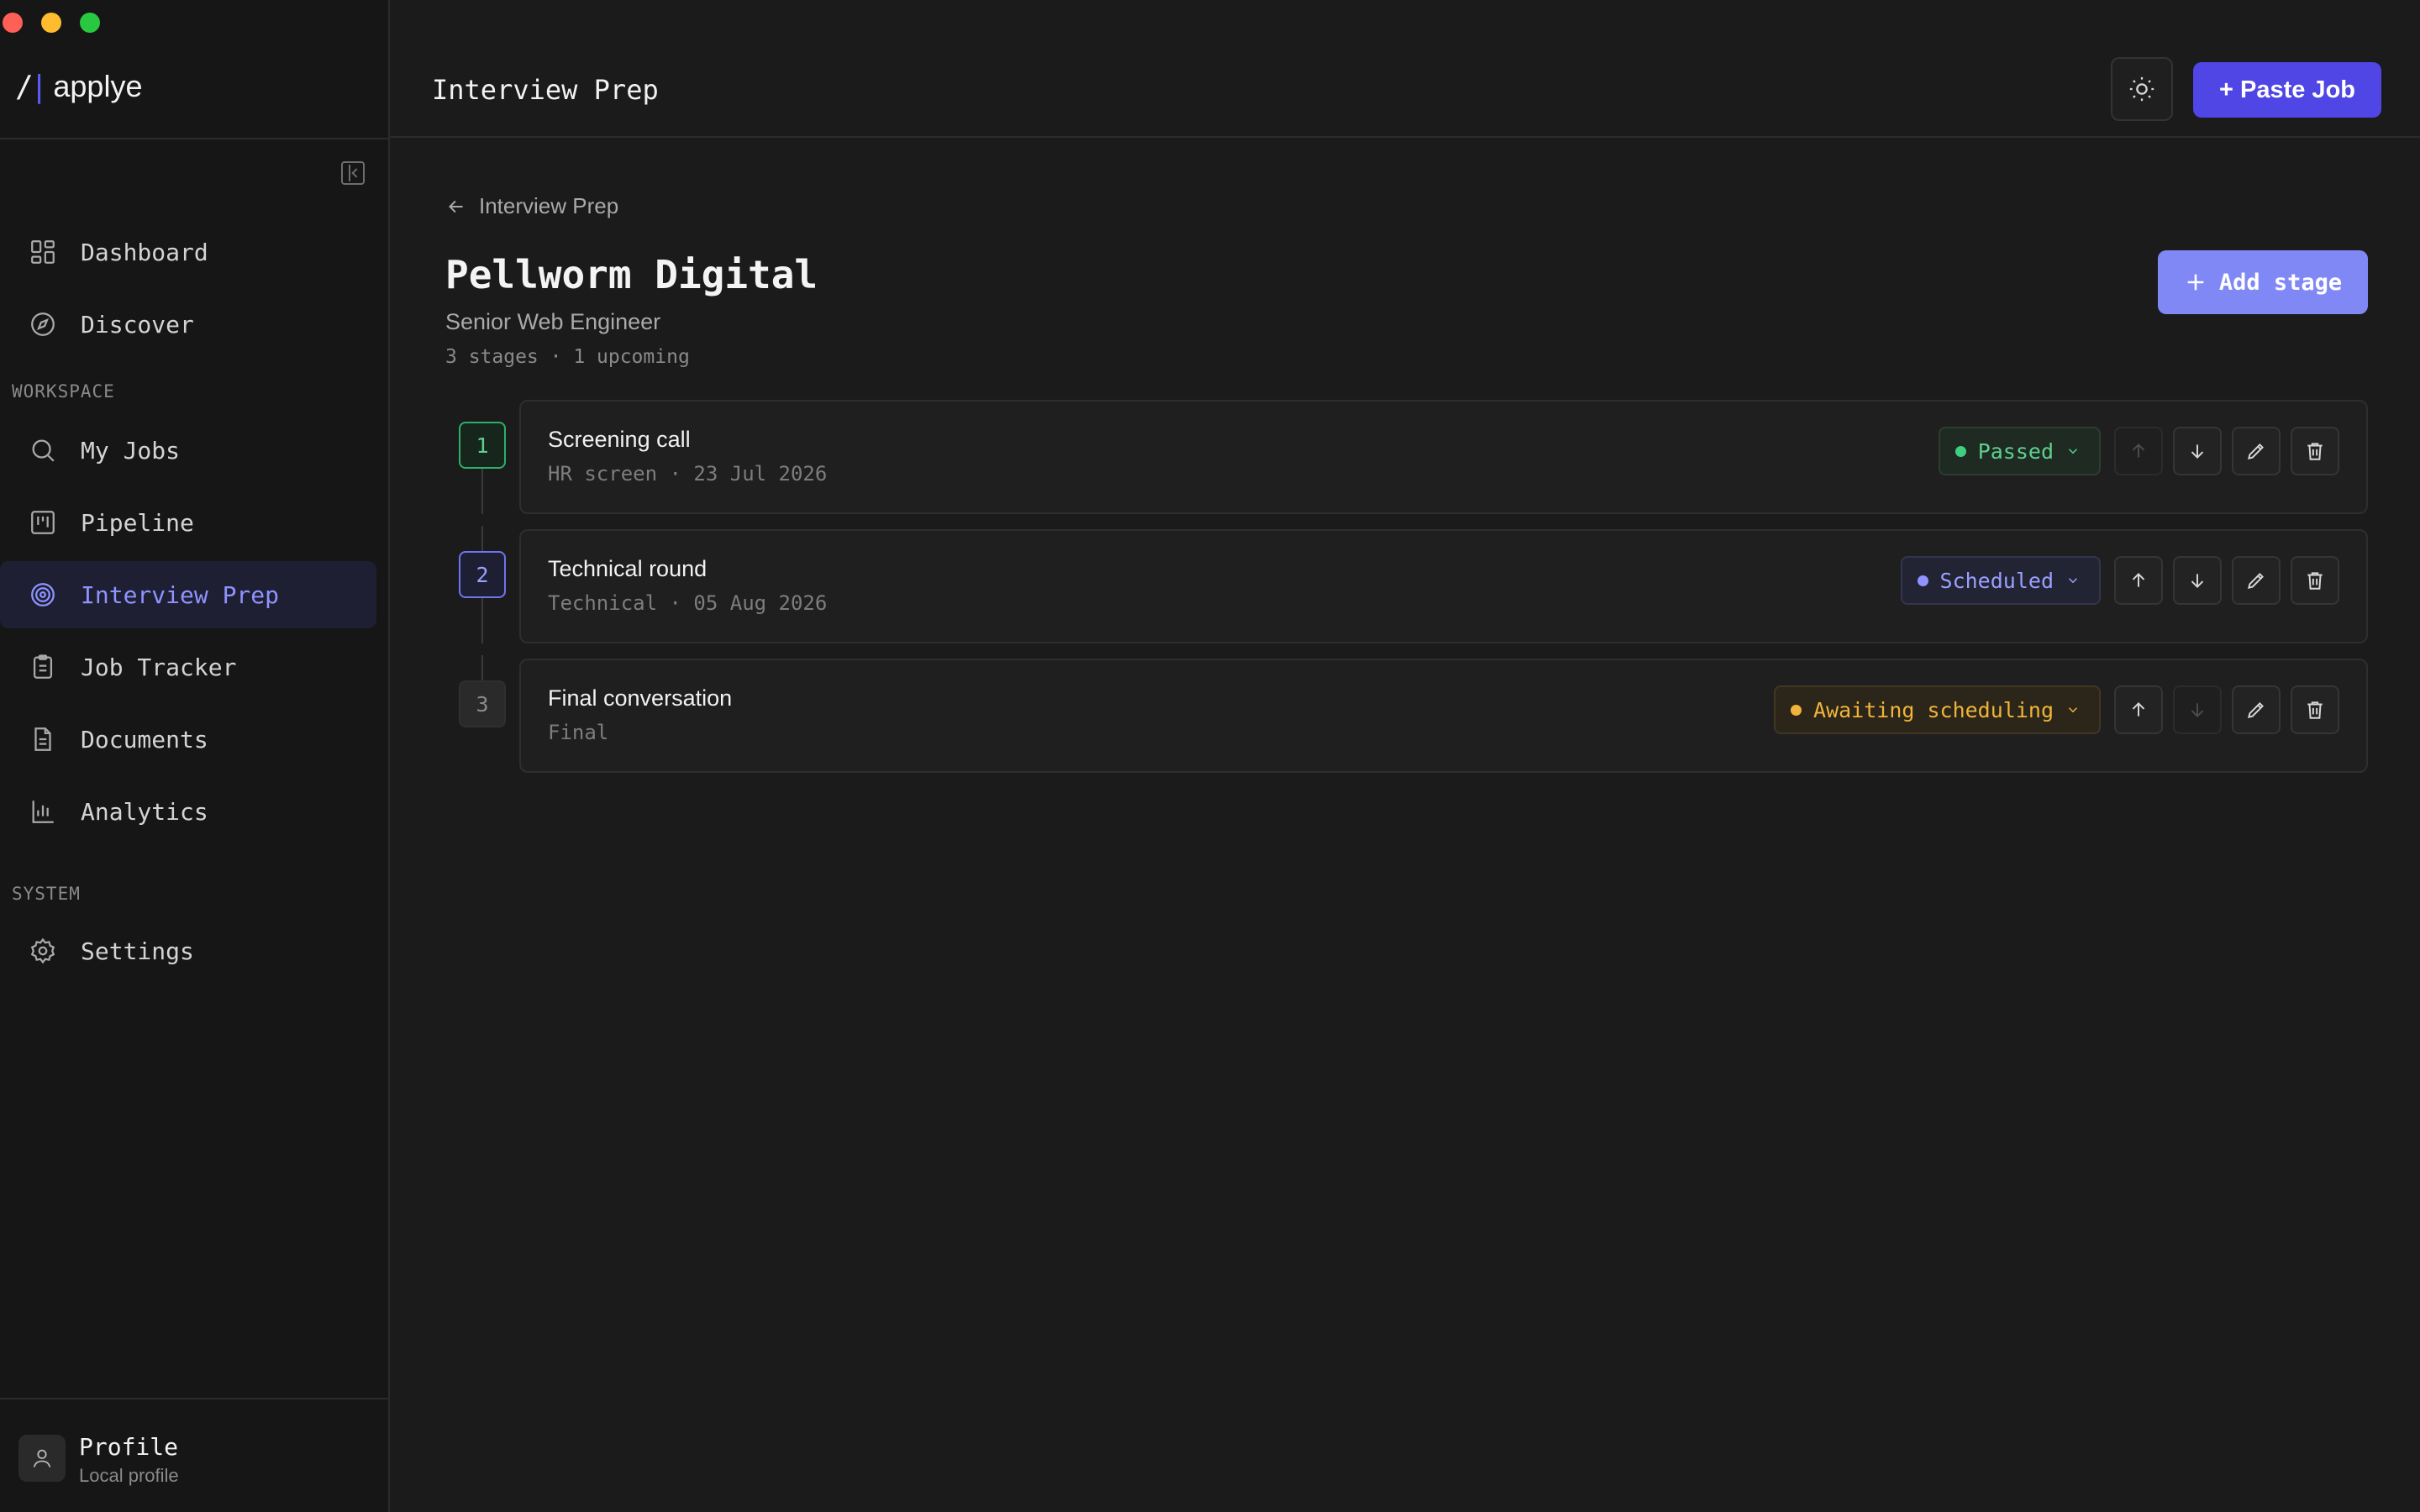 The width and height of the screenshot is (2420, 1512). I want to click on stage-number-badge: 2, so click(482, 574).